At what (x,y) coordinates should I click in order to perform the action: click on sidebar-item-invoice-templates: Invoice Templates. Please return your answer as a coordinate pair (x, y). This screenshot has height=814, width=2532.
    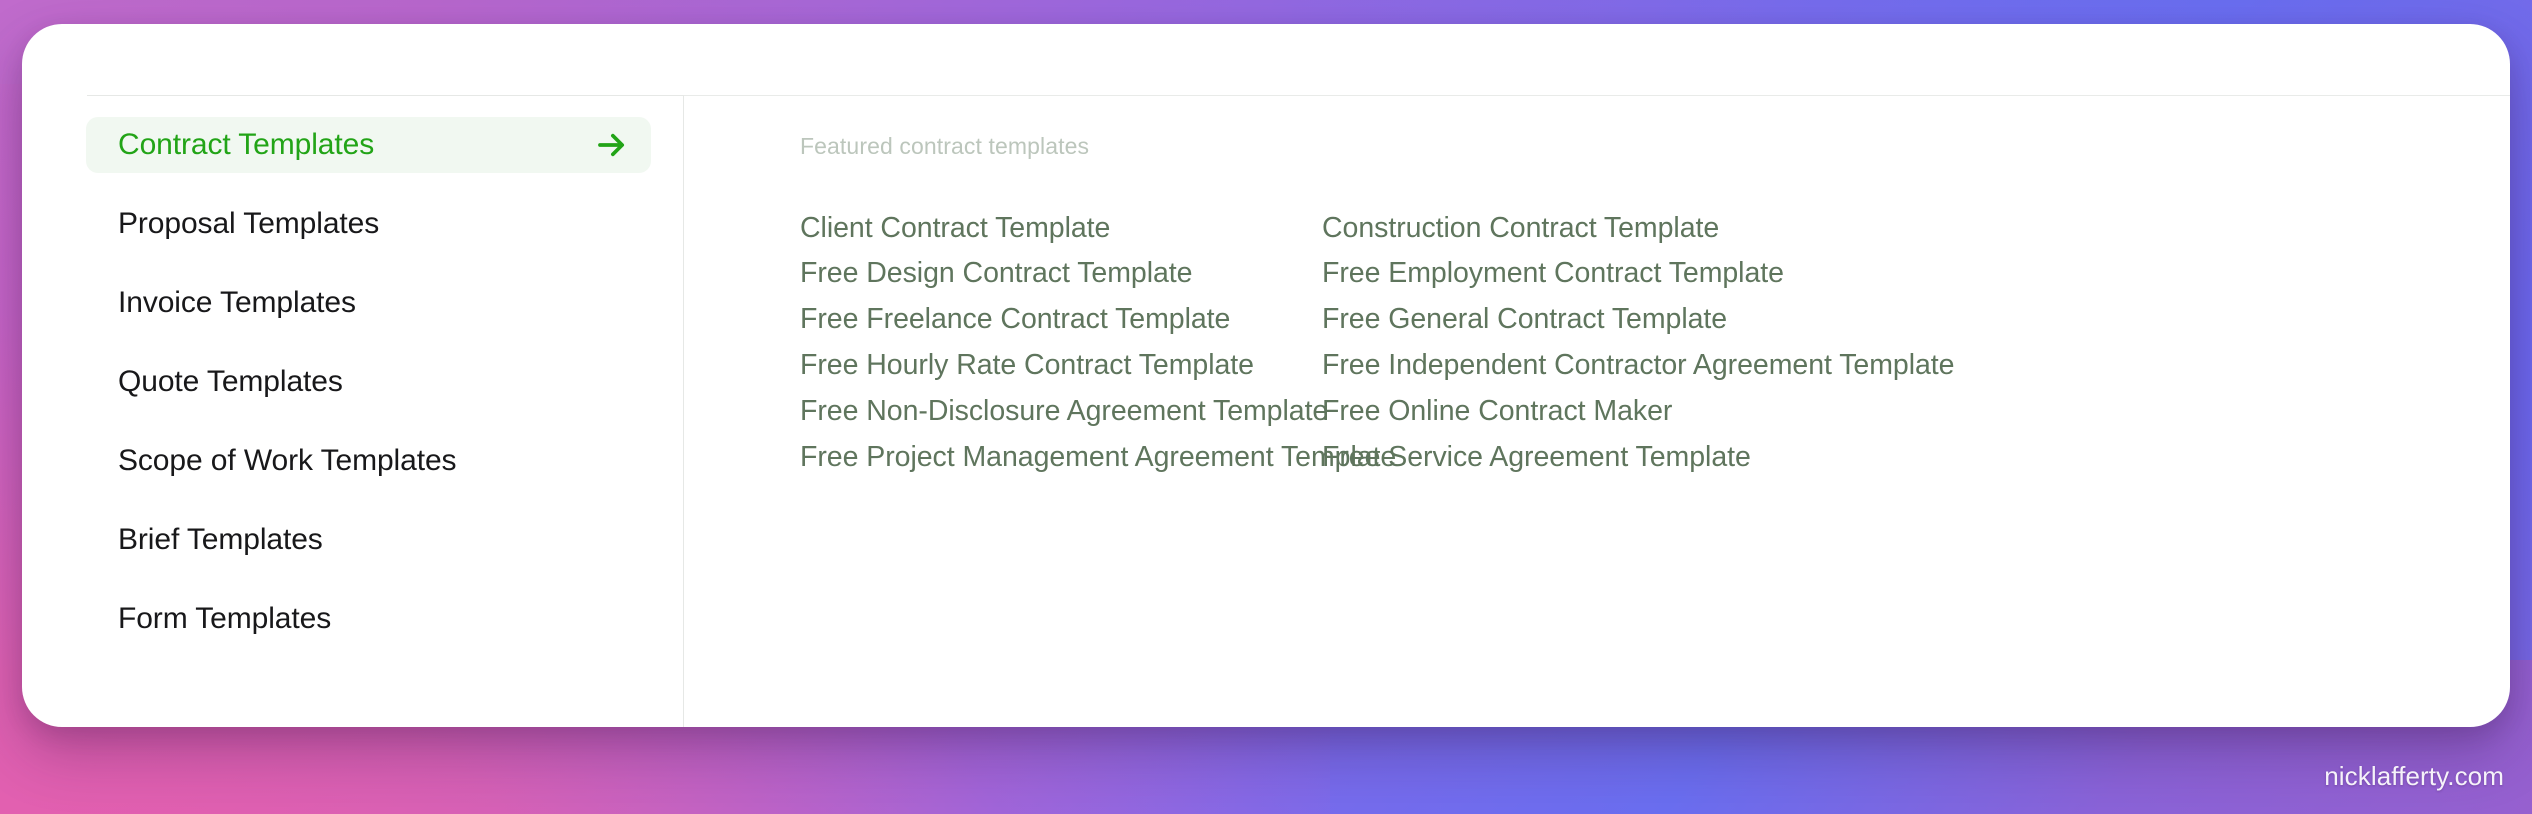
    Looking at the image, I should click on (368, 303).